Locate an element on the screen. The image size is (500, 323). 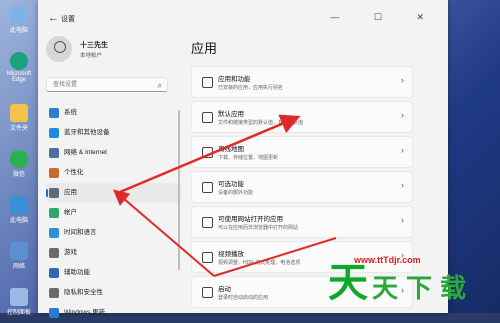
control-panel-icon is located at coordinates (19, 297).